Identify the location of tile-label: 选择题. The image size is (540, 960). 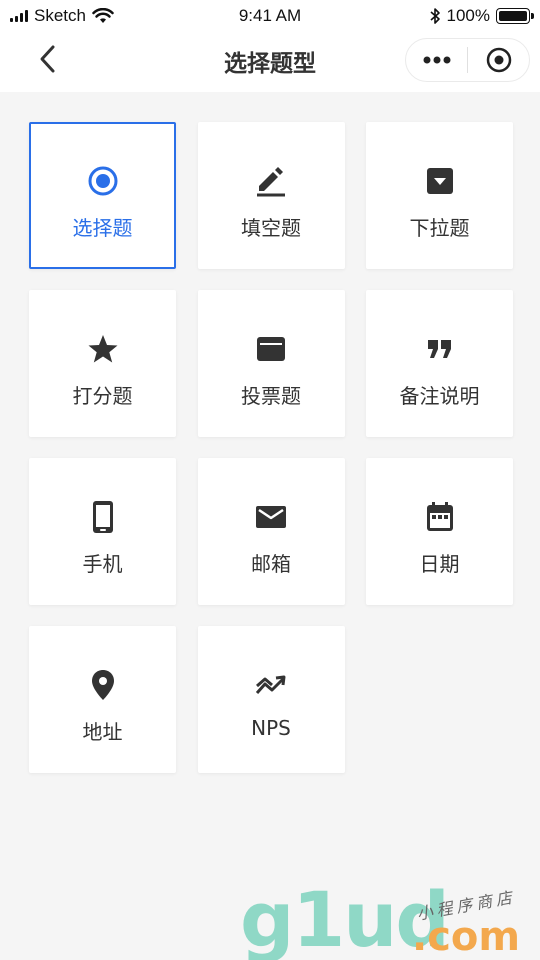
(102, 228).